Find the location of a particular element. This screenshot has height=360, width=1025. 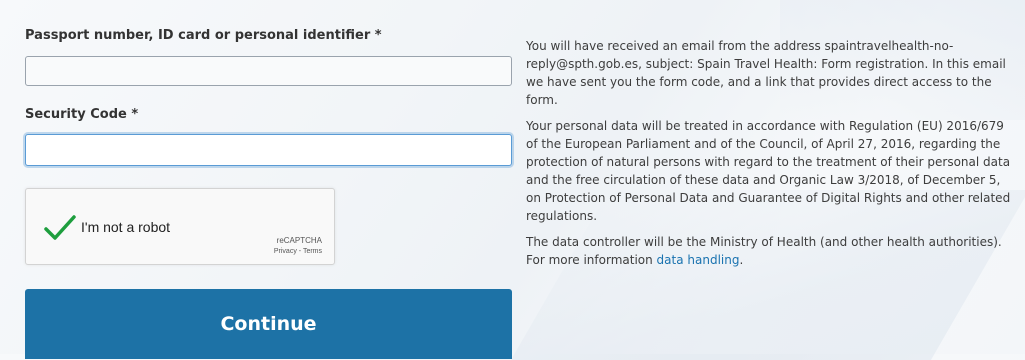

recaptcha-terms-link: Terms is located at coordinates (312, 251).